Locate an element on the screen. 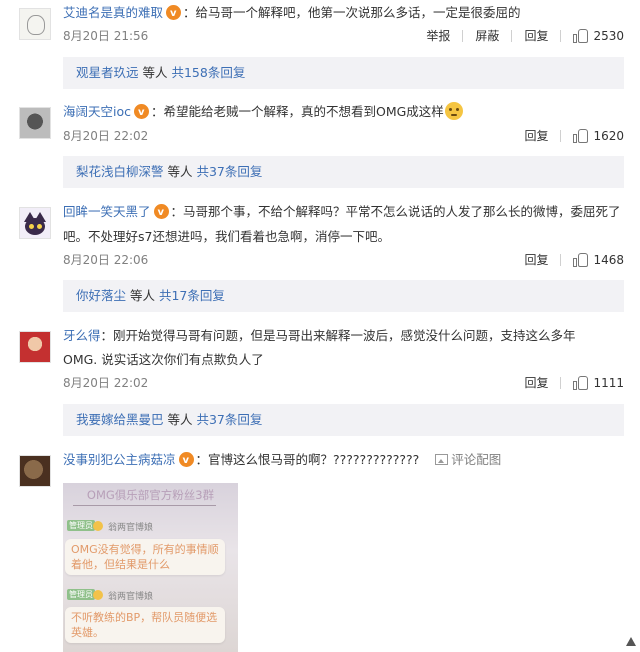 This screenshot has height=652, width=640. username: 艾迪名是真的难取 is located at coordinates (113, 12).